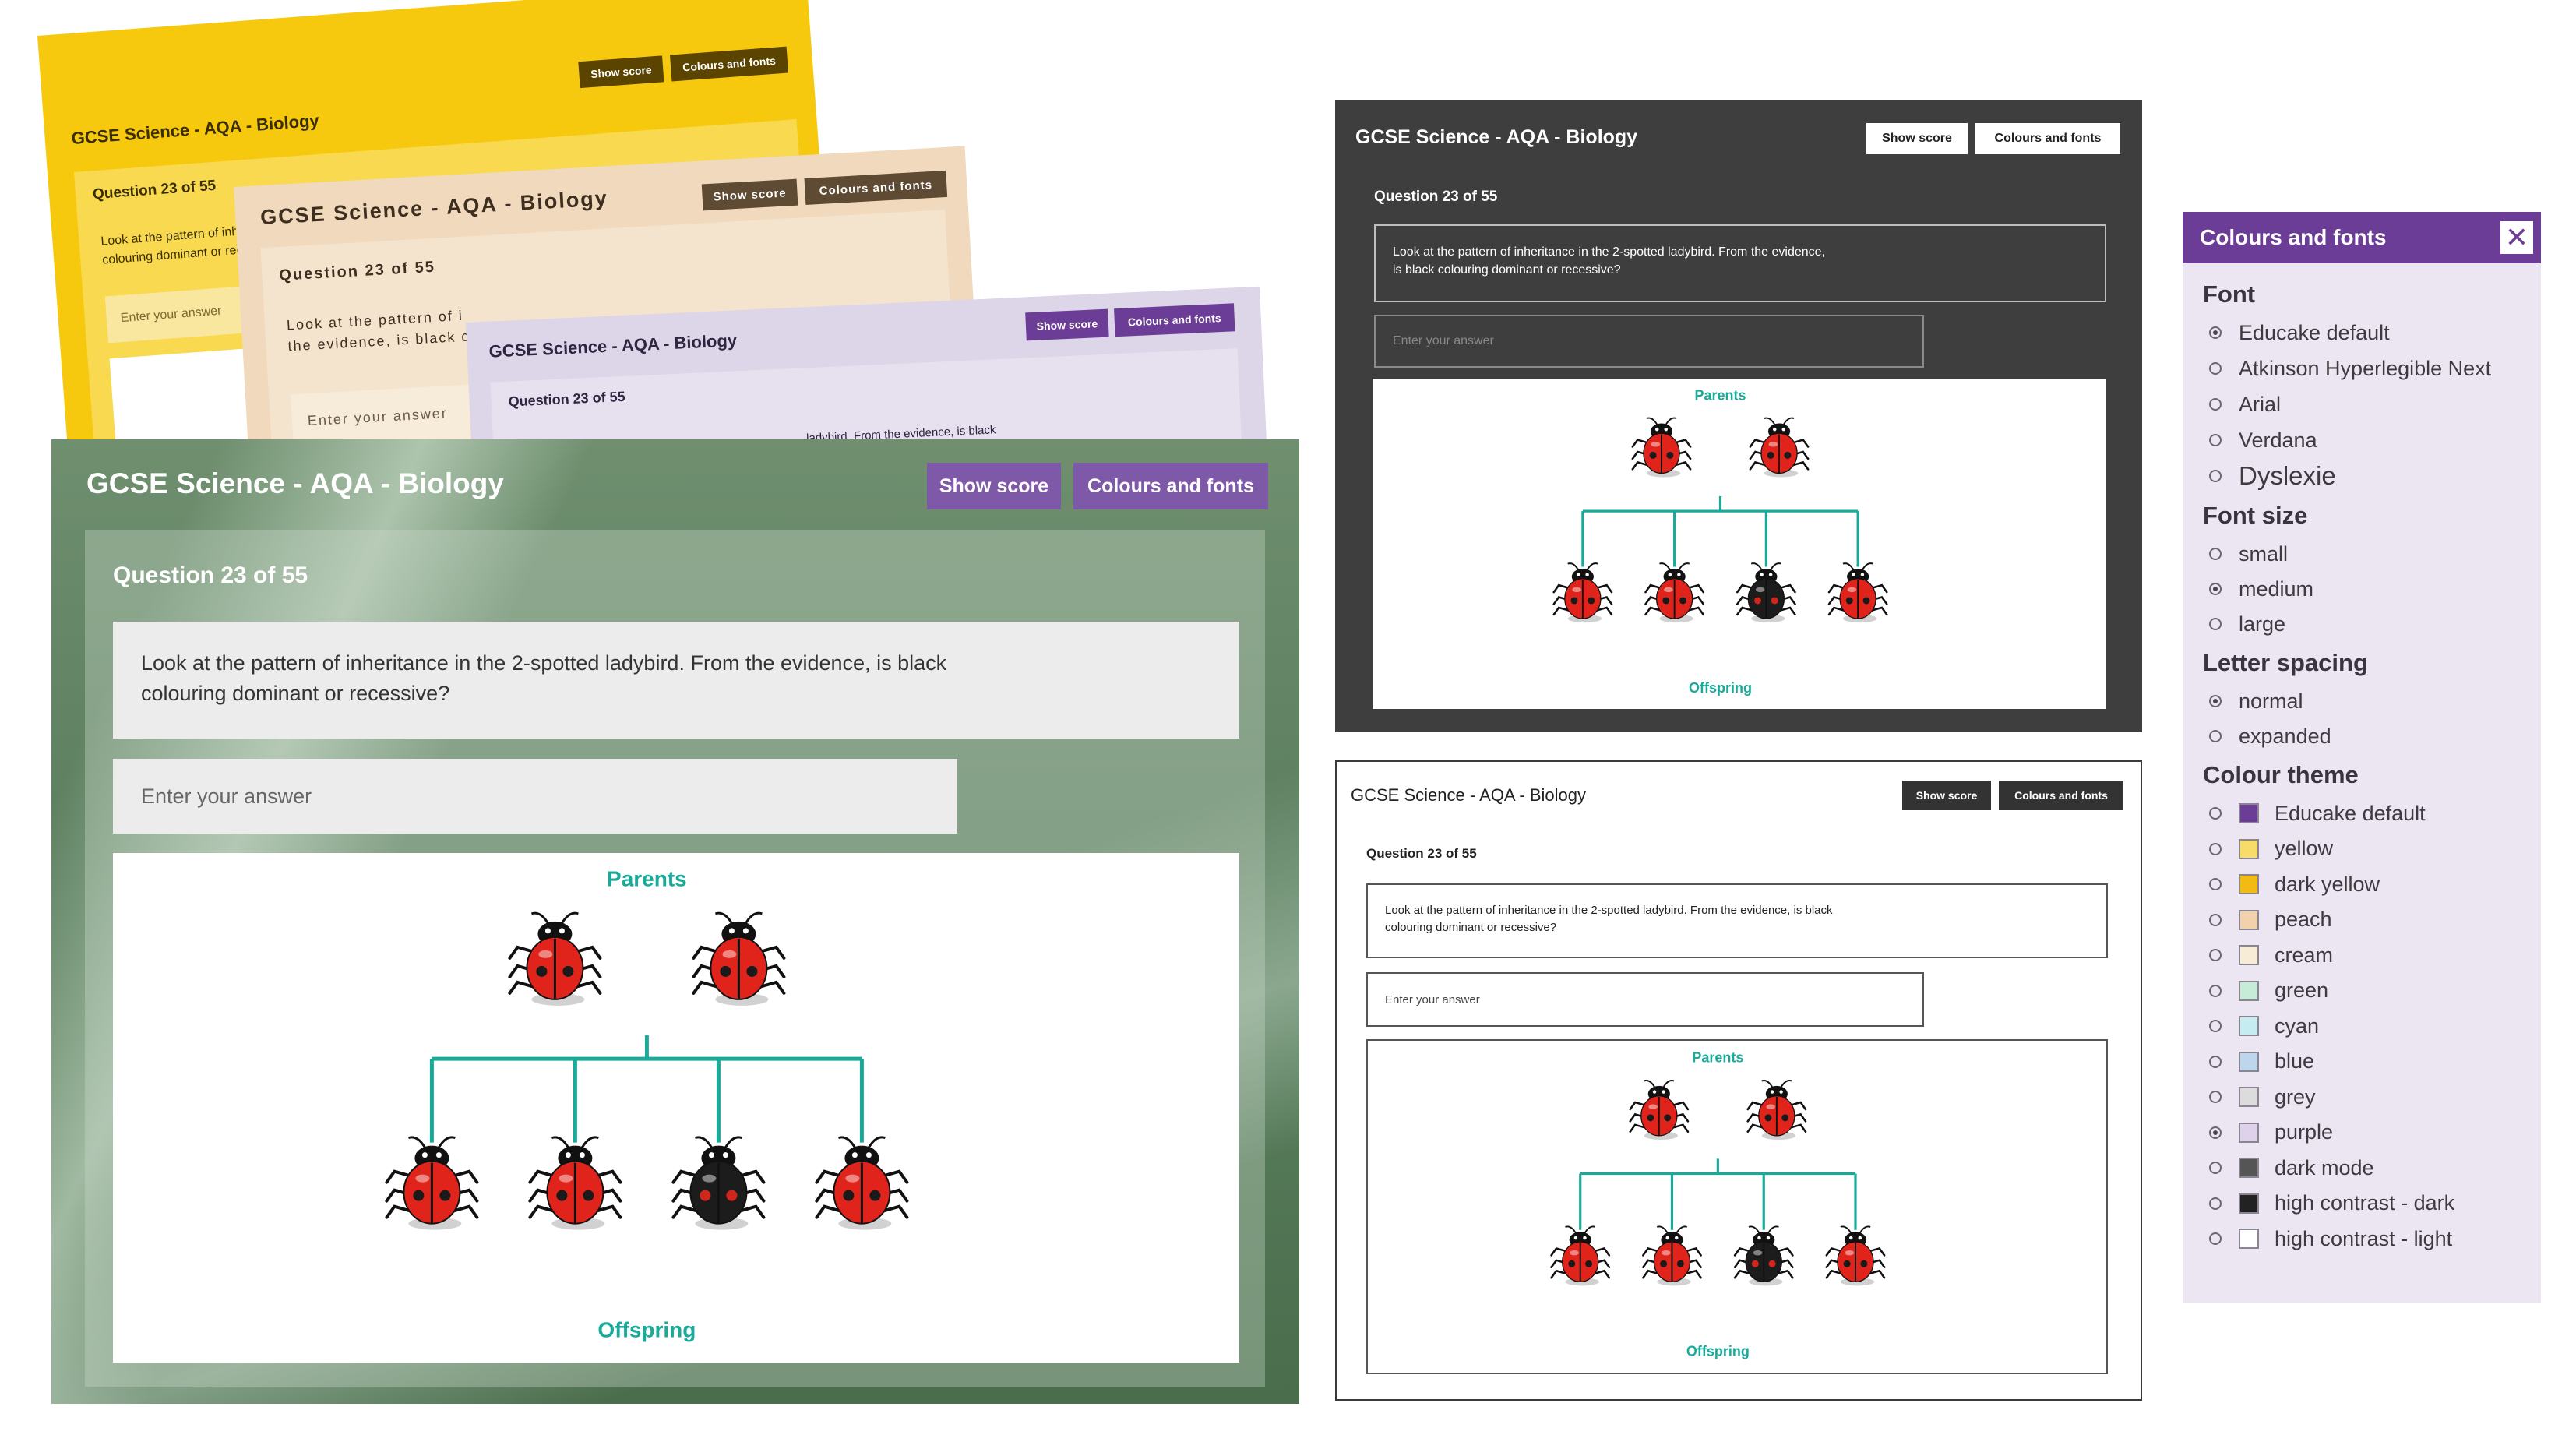 The width and height of the screenshot is (2576, 1449). I want to click on question-label: Question 23 of 55, so click(1422, 853).